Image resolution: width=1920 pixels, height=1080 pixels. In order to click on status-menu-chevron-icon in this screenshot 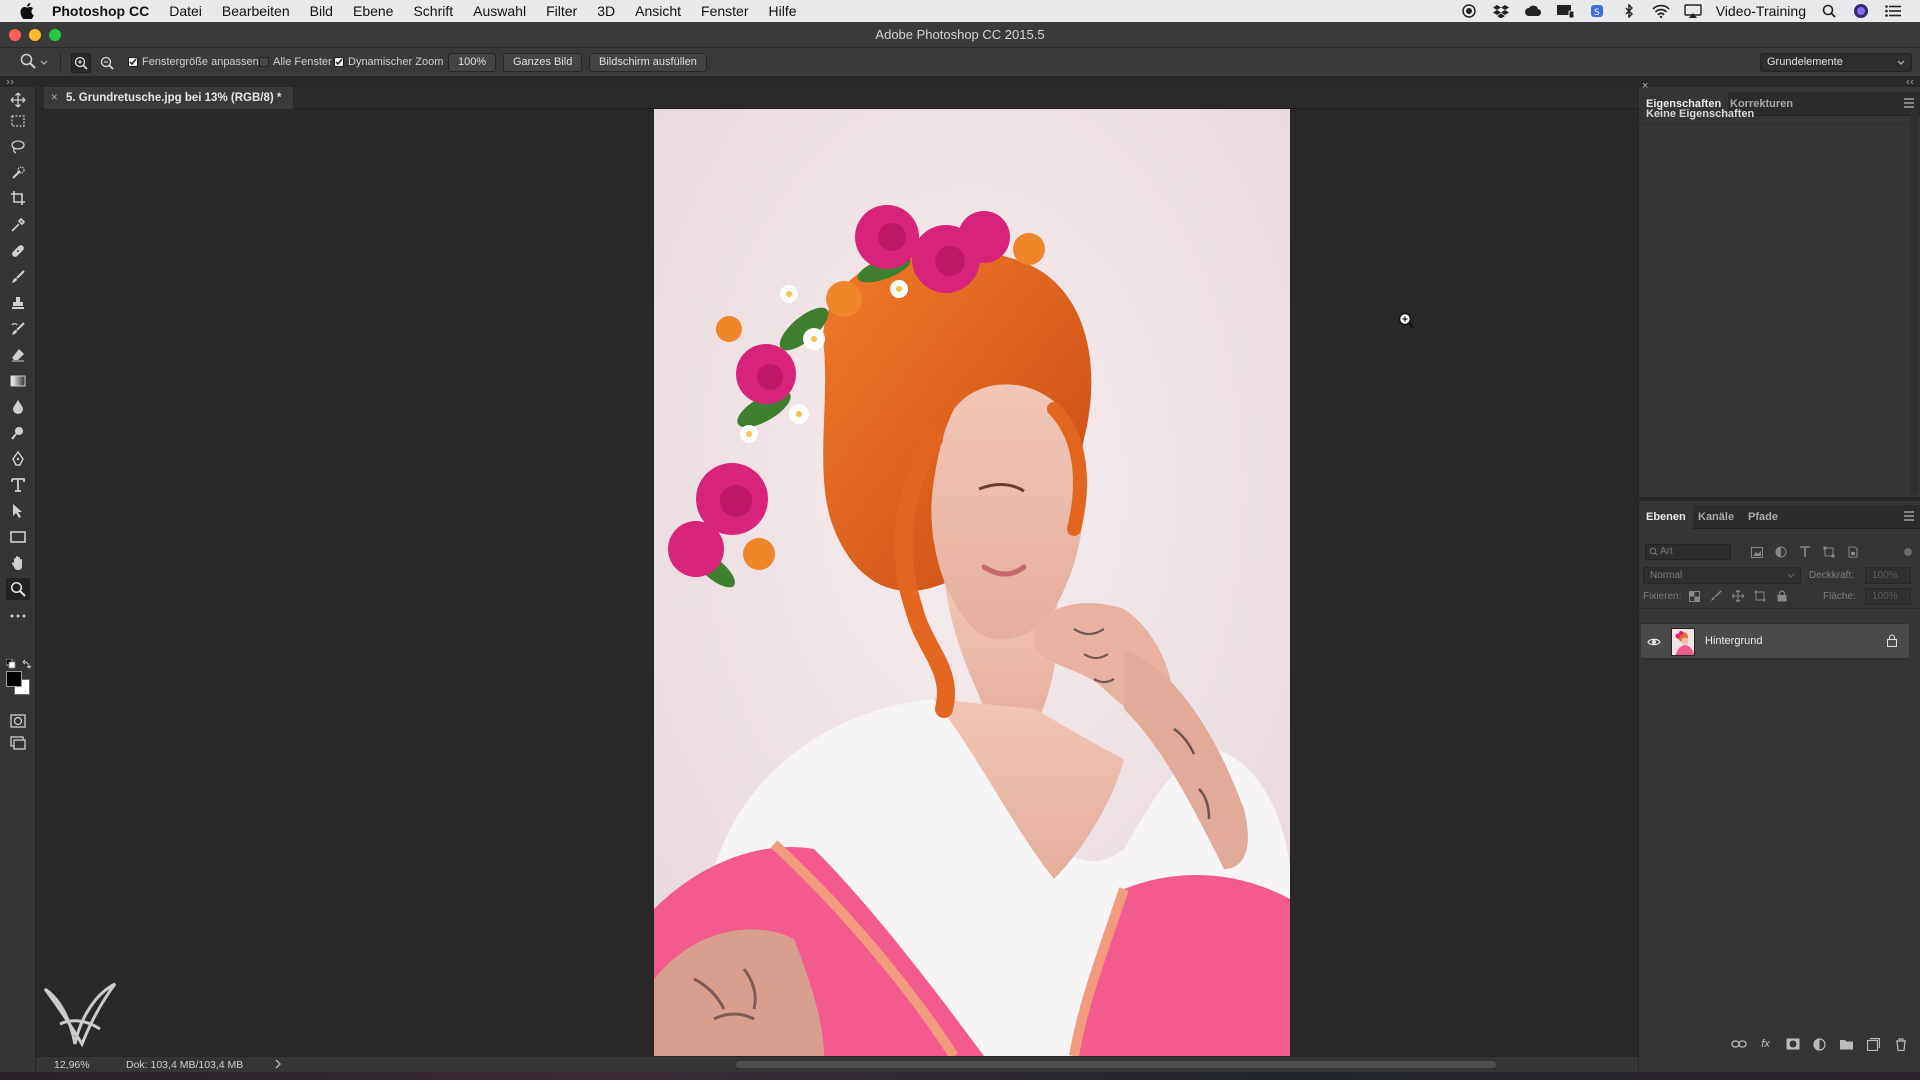, I will do `click(278, 1065)`.